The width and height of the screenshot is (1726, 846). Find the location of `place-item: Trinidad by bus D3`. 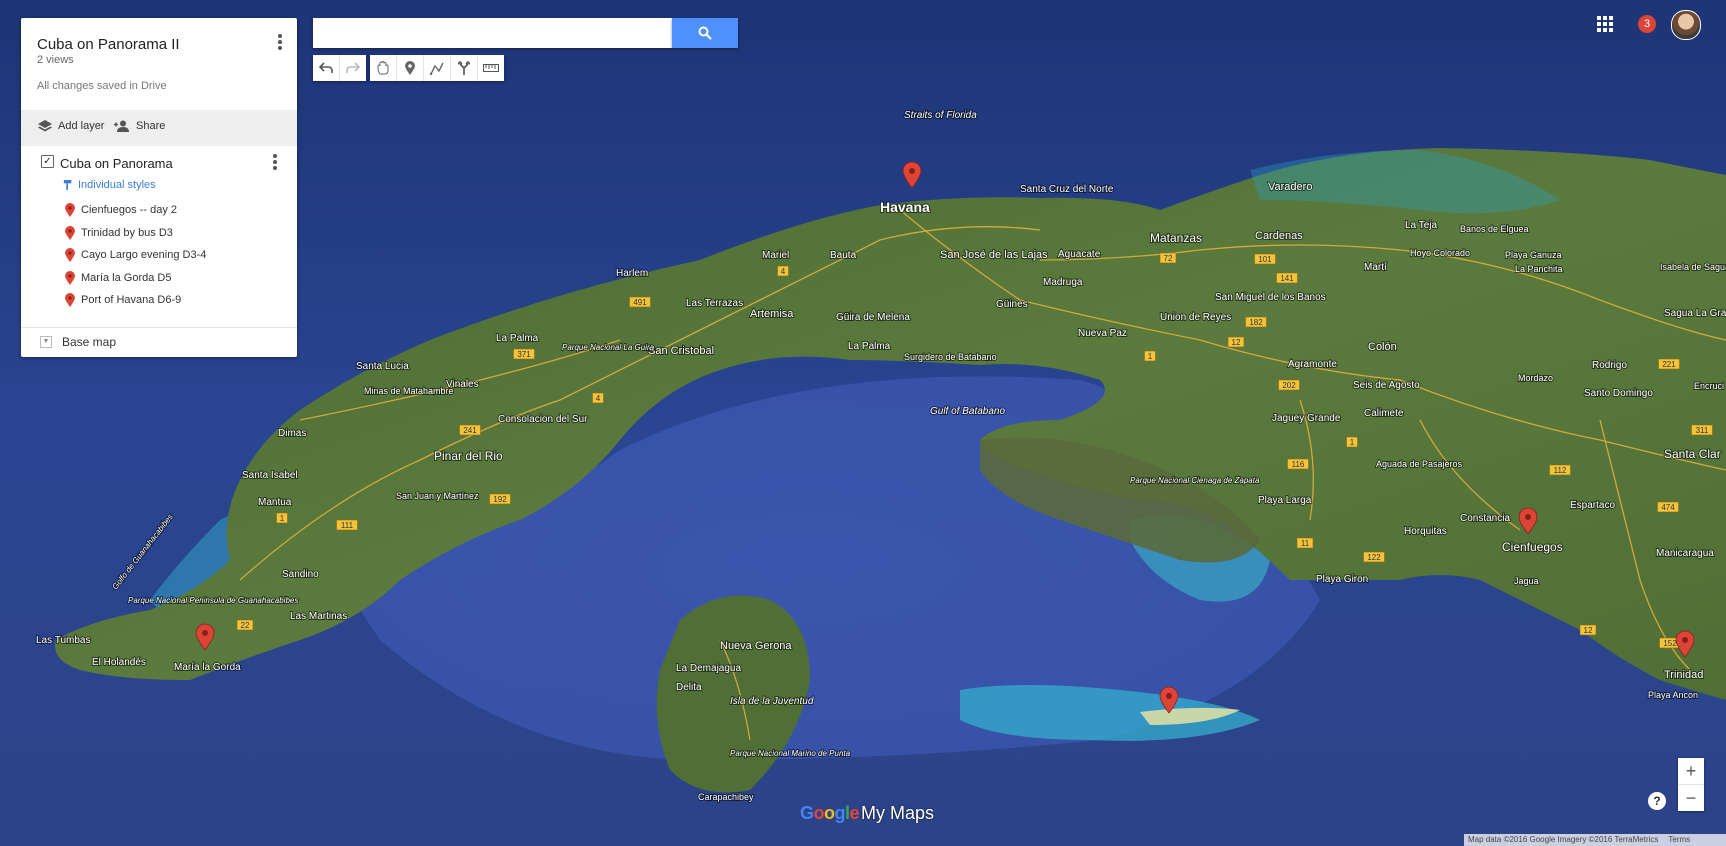

place-item: Trinidad by bus D3 is located at coordinates (119, 232).